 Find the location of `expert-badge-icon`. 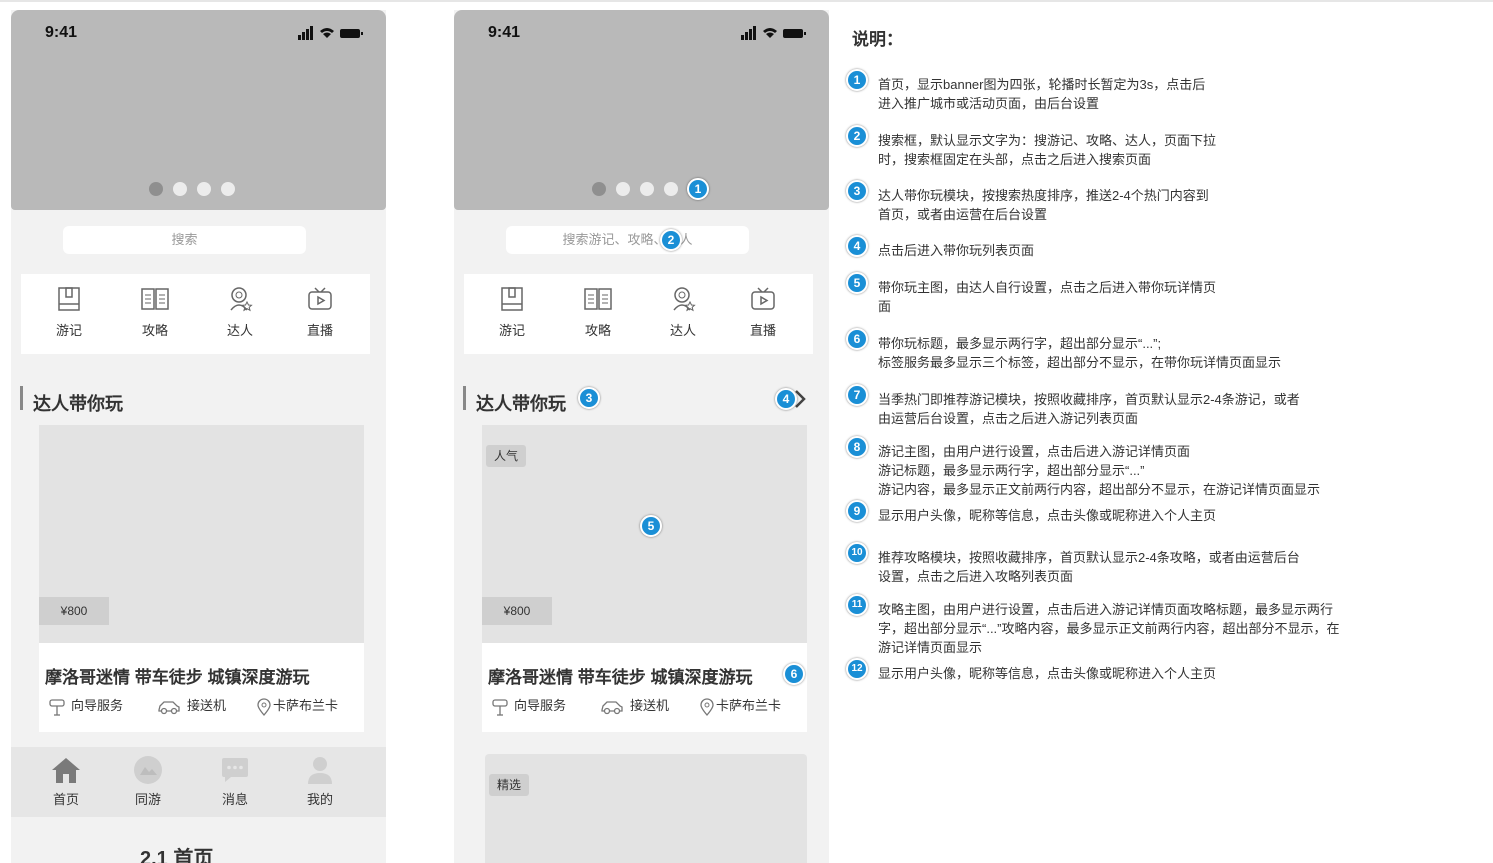

expert-badge-icon is located at coordinates (684, 299).